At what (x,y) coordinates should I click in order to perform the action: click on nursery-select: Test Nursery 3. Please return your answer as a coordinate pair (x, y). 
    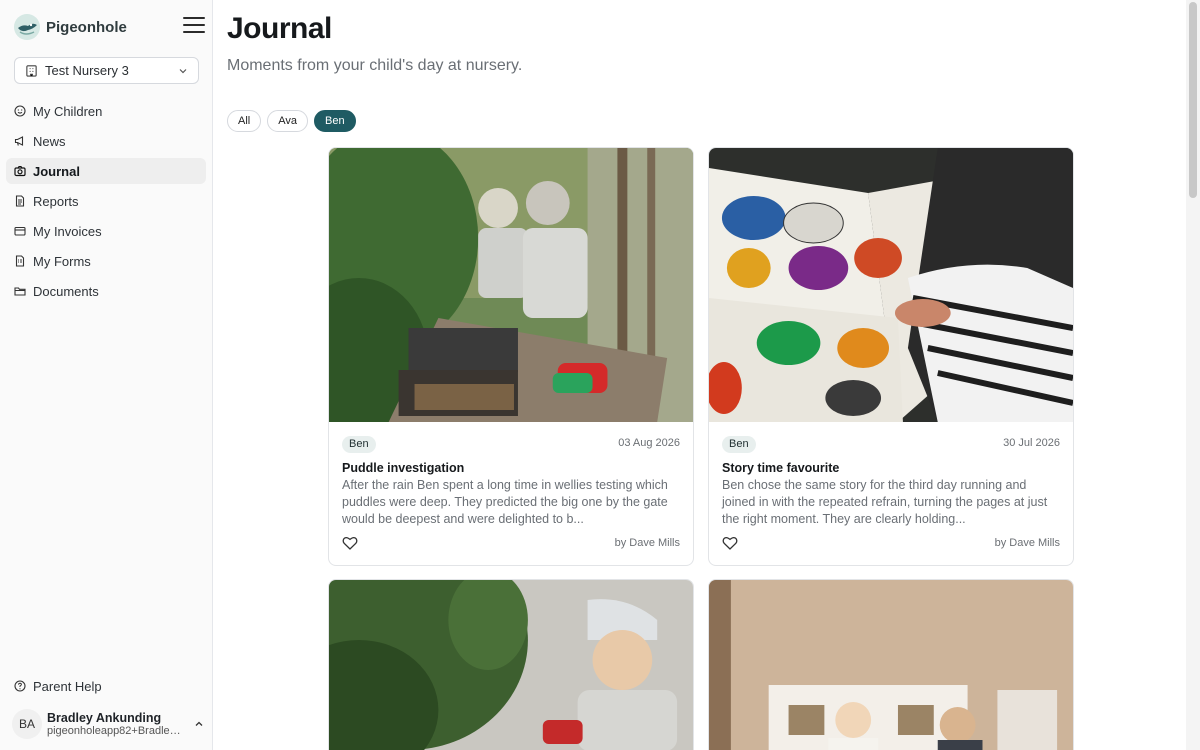
    Looking at the image, I should click on (106, 70).